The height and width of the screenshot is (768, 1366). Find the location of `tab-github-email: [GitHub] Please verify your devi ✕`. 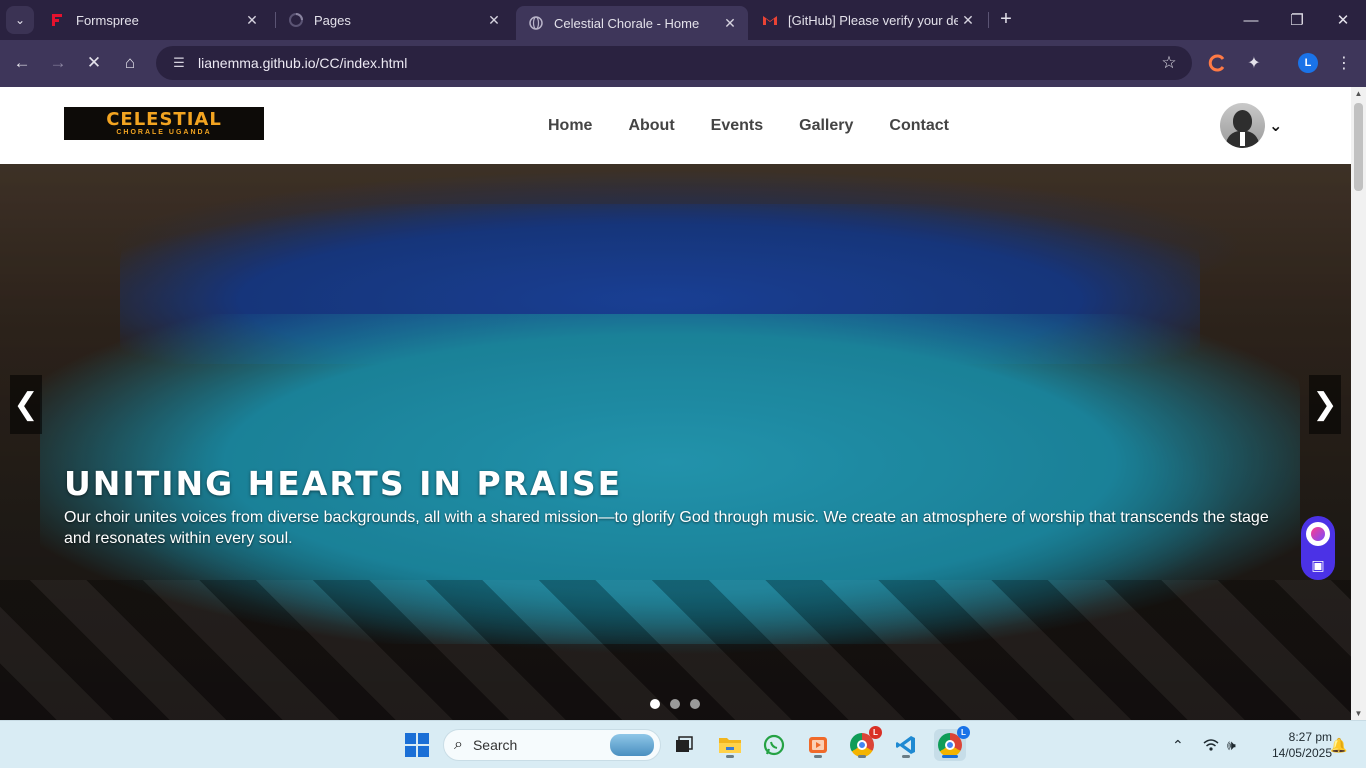

tab-github-email: [GitHub] Please verify your devi ✕ is located at coordinates (868, 20).